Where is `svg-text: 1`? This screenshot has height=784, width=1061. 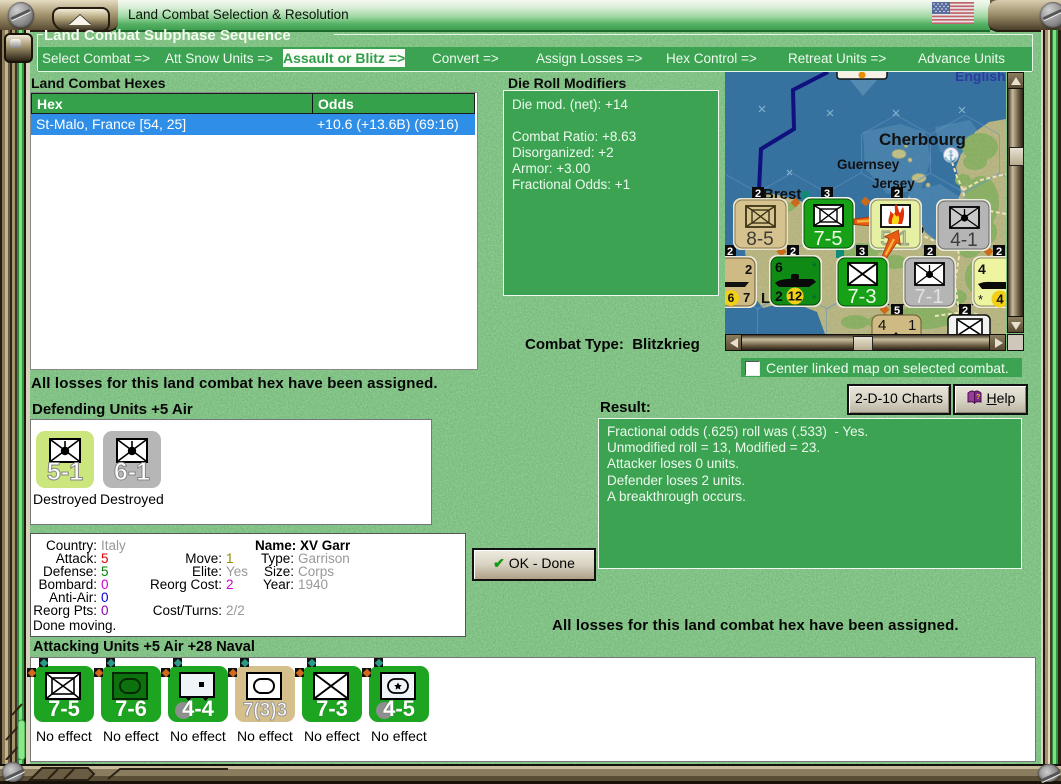
svg-text: 1 is located at coordinates (912, 325).